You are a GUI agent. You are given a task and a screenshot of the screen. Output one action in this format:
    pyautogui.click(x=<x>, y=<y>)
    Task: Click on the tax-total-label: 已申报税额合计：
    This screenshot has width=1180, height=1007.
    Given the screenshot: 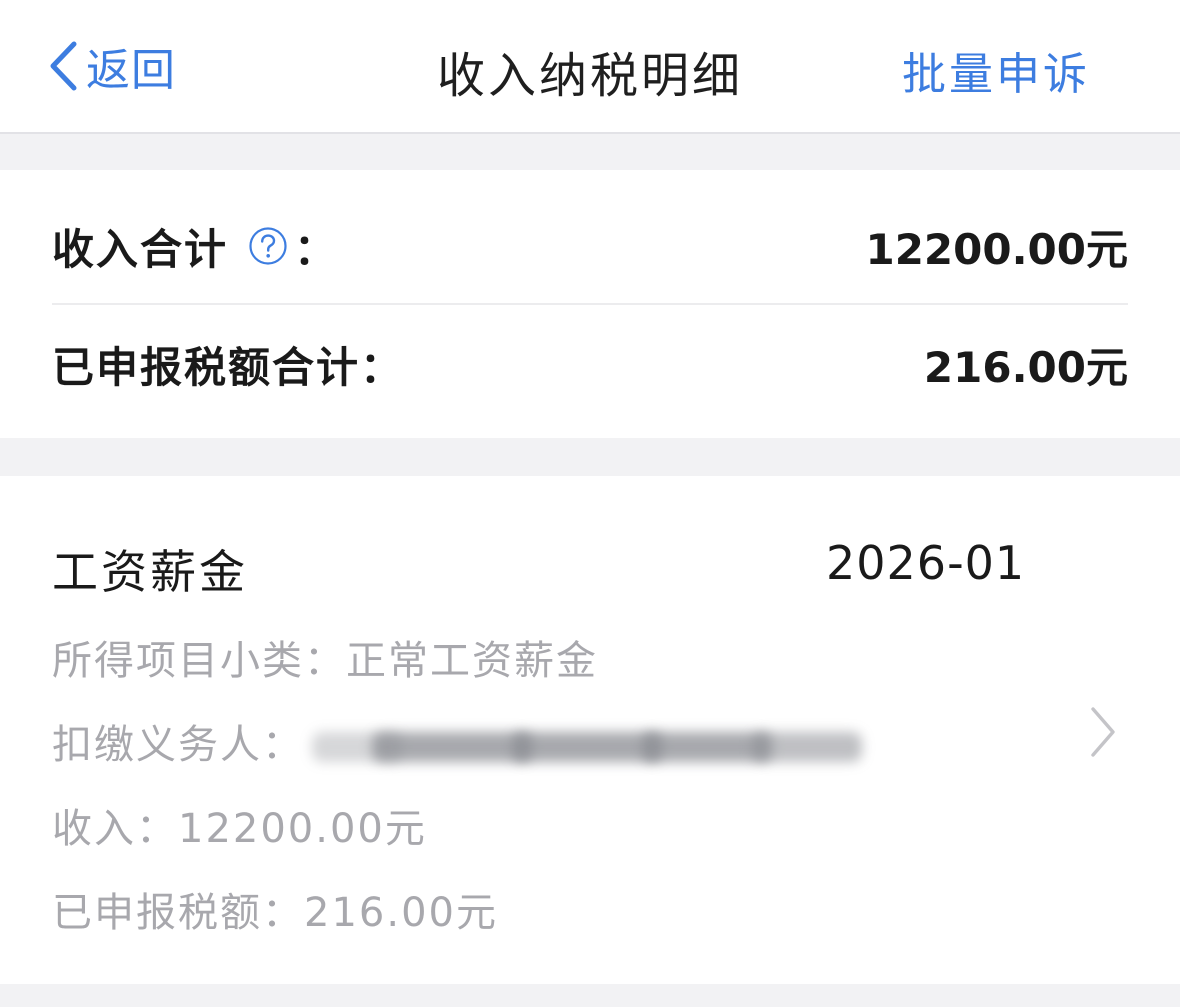 What is the action you would take?
    pyautogui.click(x=228, y=367)
    